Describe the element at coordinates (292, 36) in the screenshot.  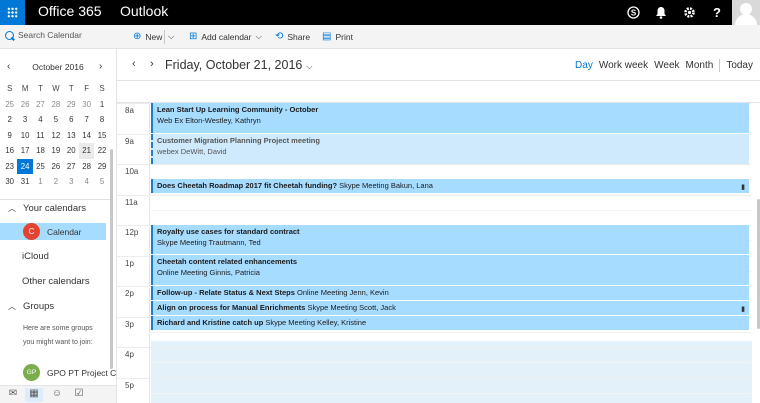
I see `share-button: ⟲ Share` at that location.